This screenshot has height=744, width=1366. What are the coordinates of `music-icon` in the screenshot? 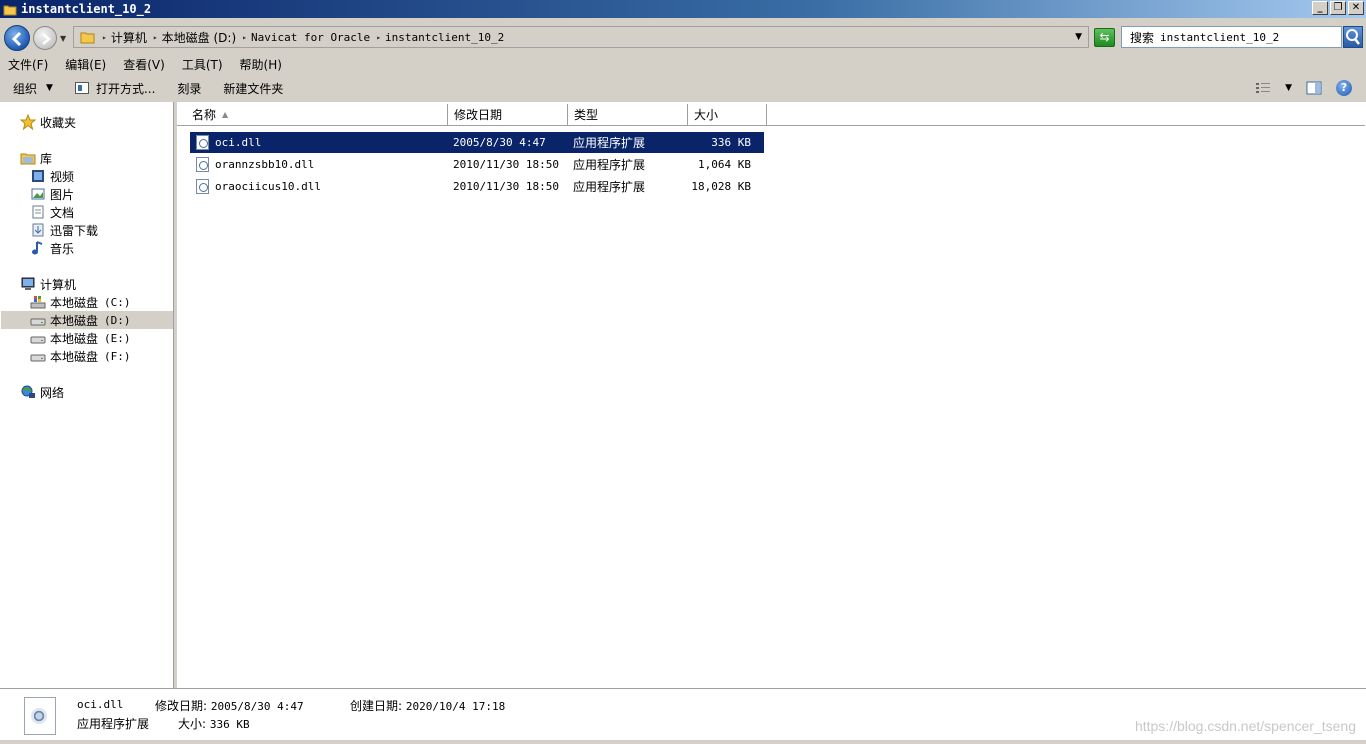 It's located at (37, 248).